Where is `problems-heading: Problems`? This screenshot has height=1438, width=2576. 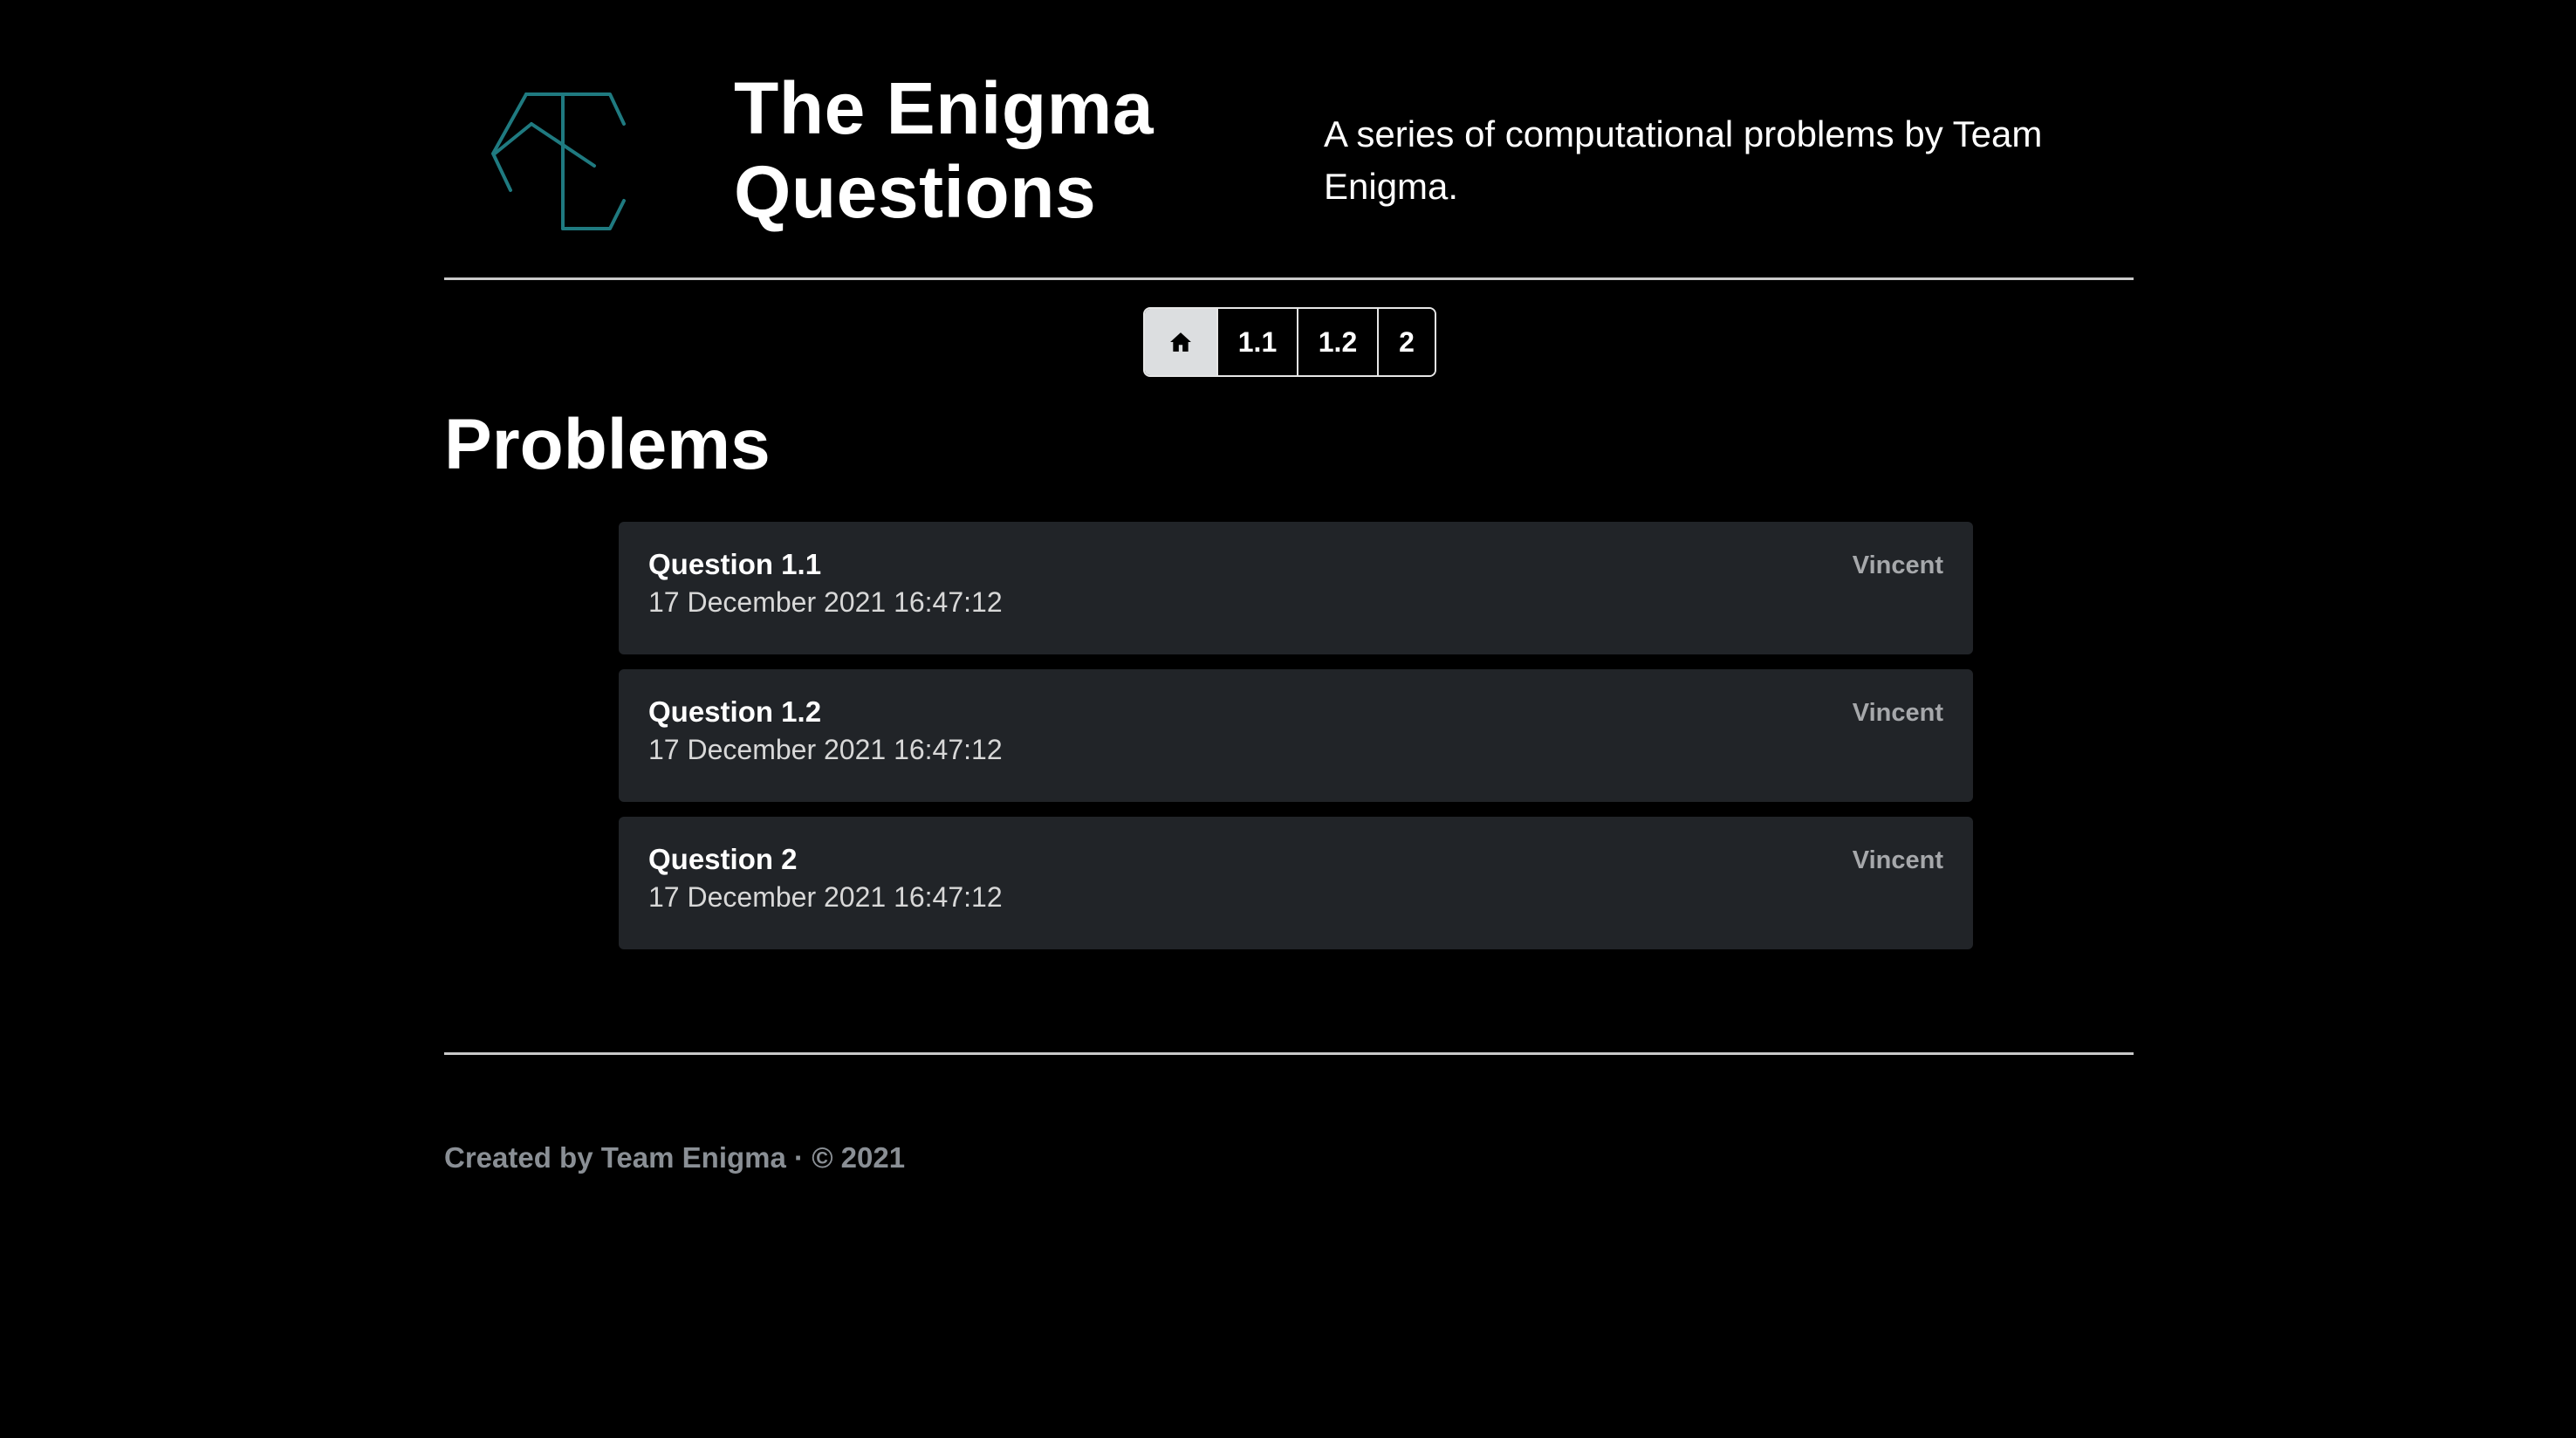
problems-heading: Problems is located at coordinates (607, 444).